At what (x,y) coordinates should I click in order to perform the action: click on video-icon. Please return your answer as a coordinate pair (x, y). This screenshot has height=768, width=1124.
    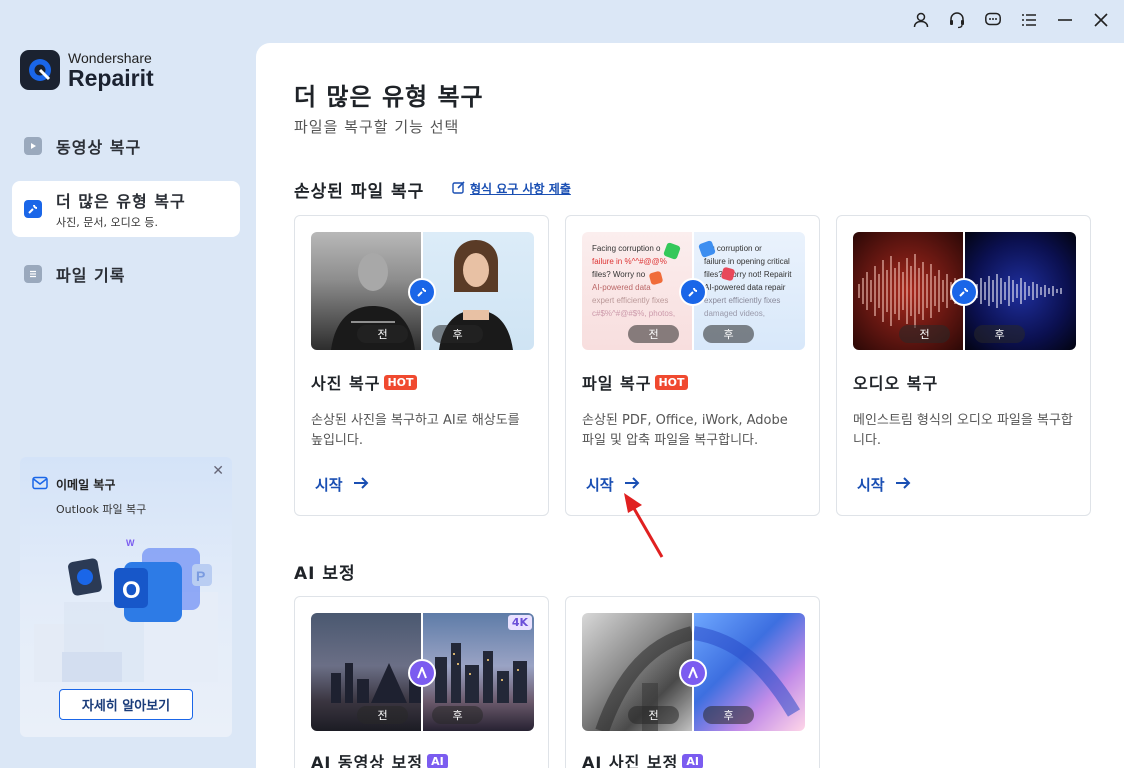
    Looking at the image, I should click on (33, 146).